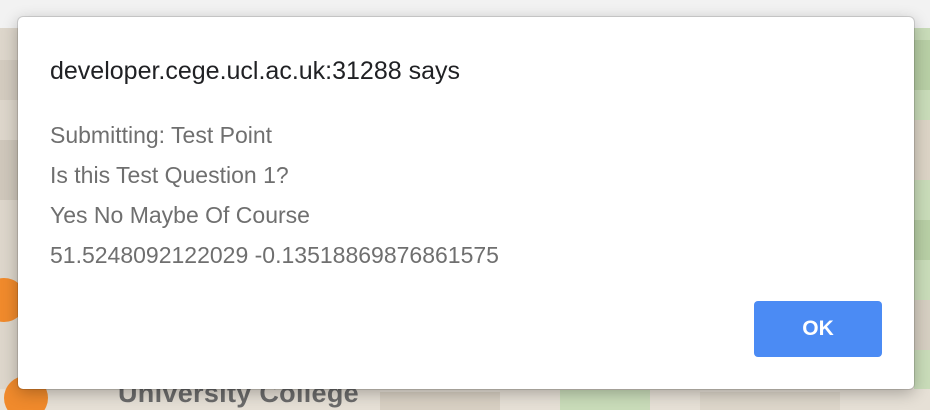 This screenshot has width=930, height=410. What do you see at coordinates (169, 175) in the screenshot?
I see `message-line-question: Is this Test Question 1?` at bounding box center [169, 175].